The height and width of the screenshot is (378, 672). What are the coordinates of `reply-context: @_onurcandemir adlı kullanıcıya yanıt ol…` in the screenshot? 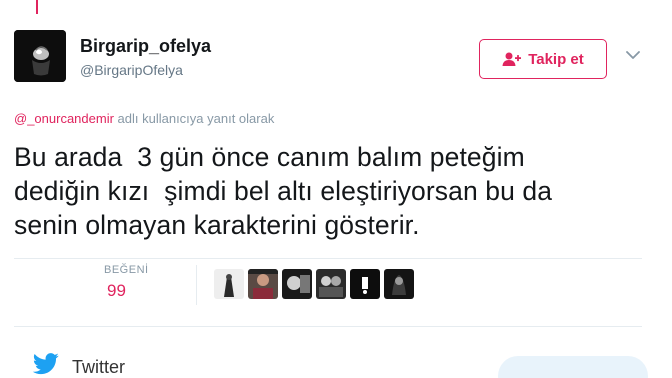 It's located at (144, 118).